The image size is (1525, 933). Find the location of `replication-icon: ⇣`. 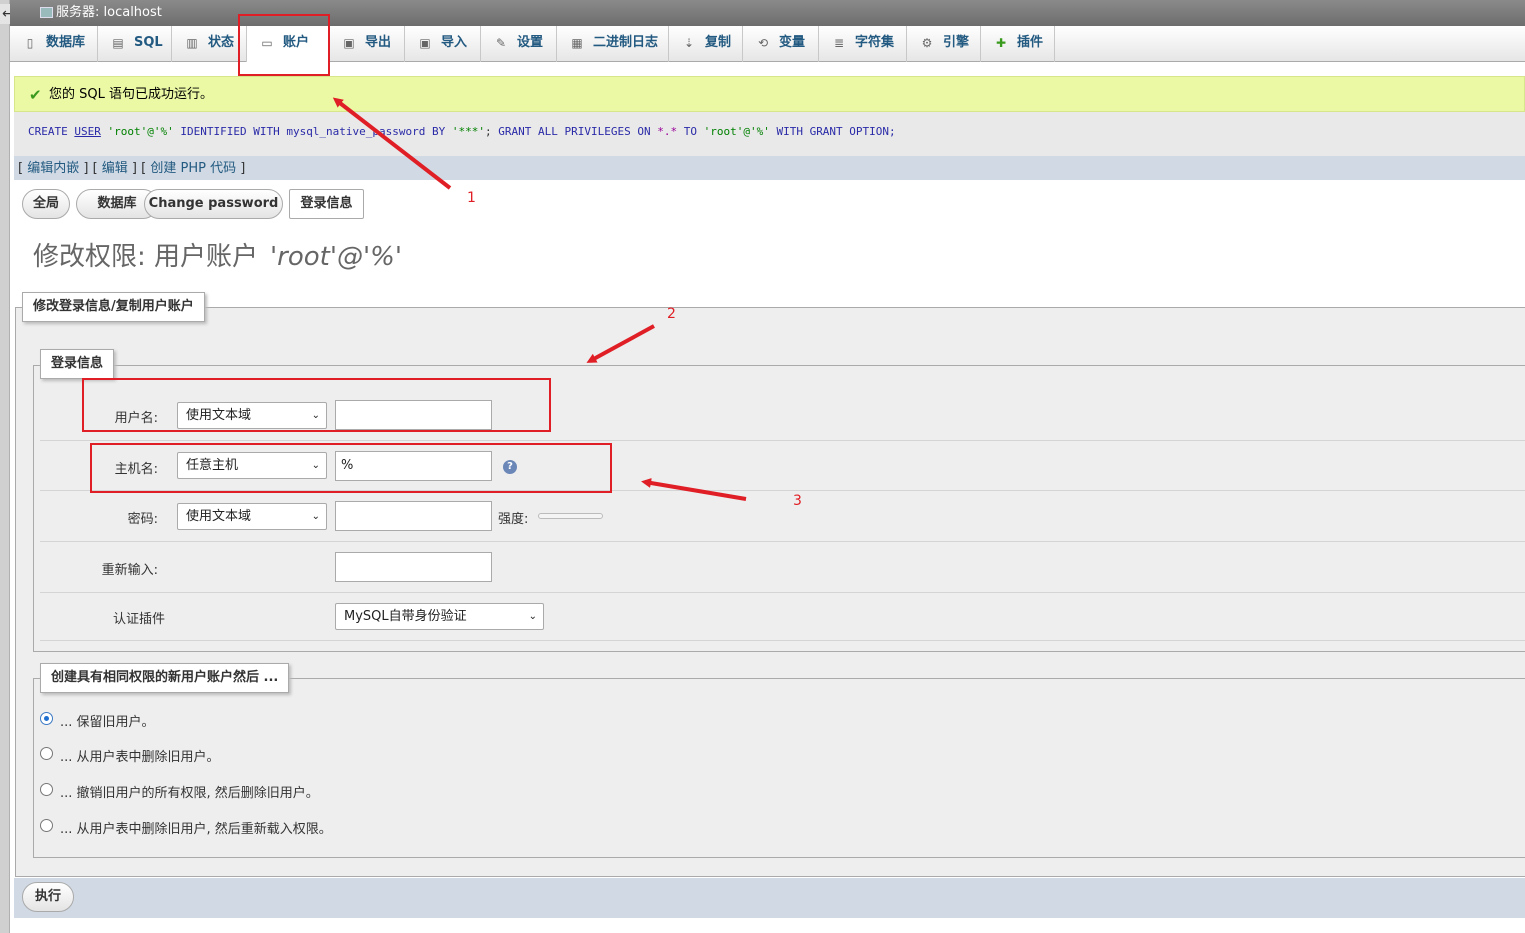

replication-icon: ⇣ is located at coordinates (689, 43).